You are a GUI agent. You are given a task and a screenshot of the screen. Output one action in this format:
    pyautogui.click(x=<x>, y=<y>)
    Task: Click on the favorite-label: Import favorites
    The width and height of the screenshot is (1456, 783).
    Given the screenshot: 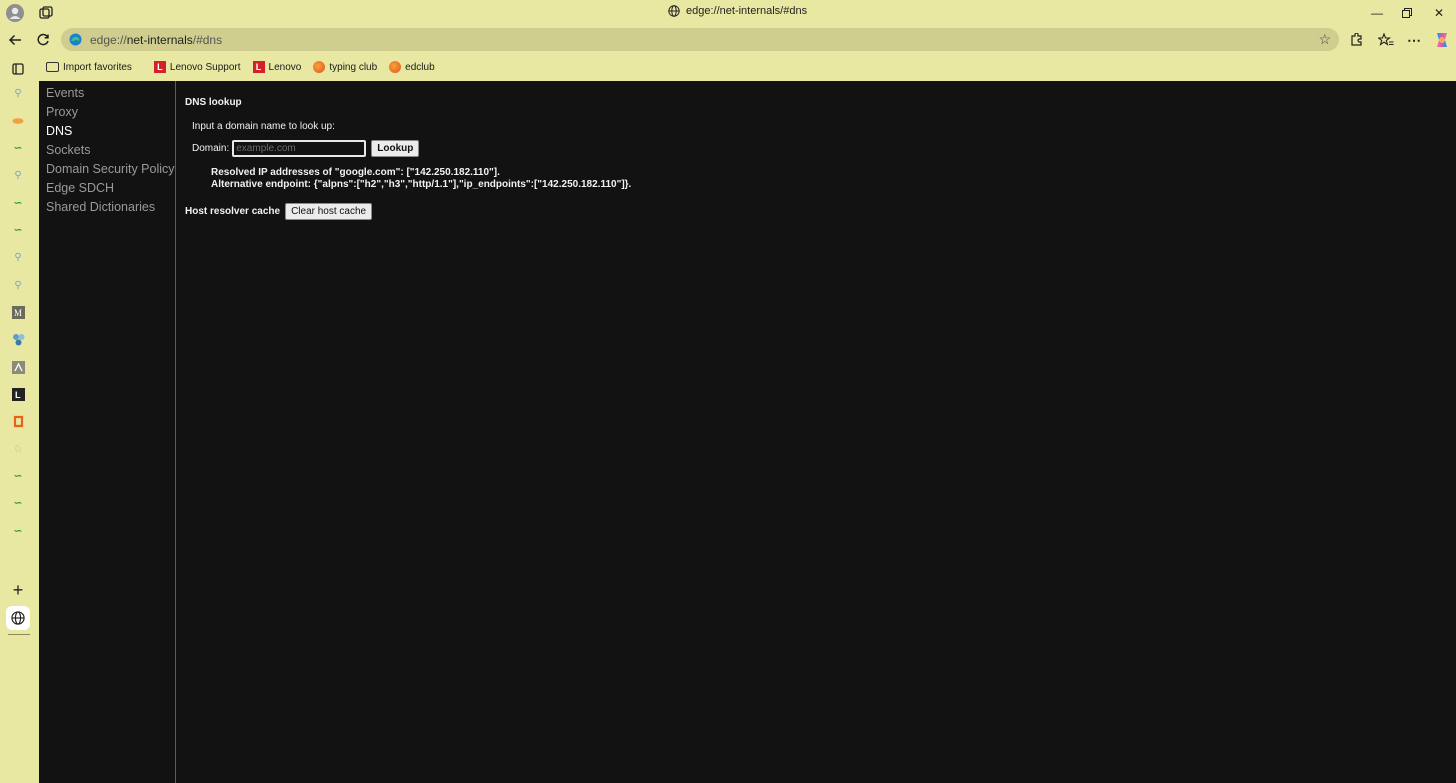 What is the action you would take?
    pyautogui.click(x=97, y=67)
    